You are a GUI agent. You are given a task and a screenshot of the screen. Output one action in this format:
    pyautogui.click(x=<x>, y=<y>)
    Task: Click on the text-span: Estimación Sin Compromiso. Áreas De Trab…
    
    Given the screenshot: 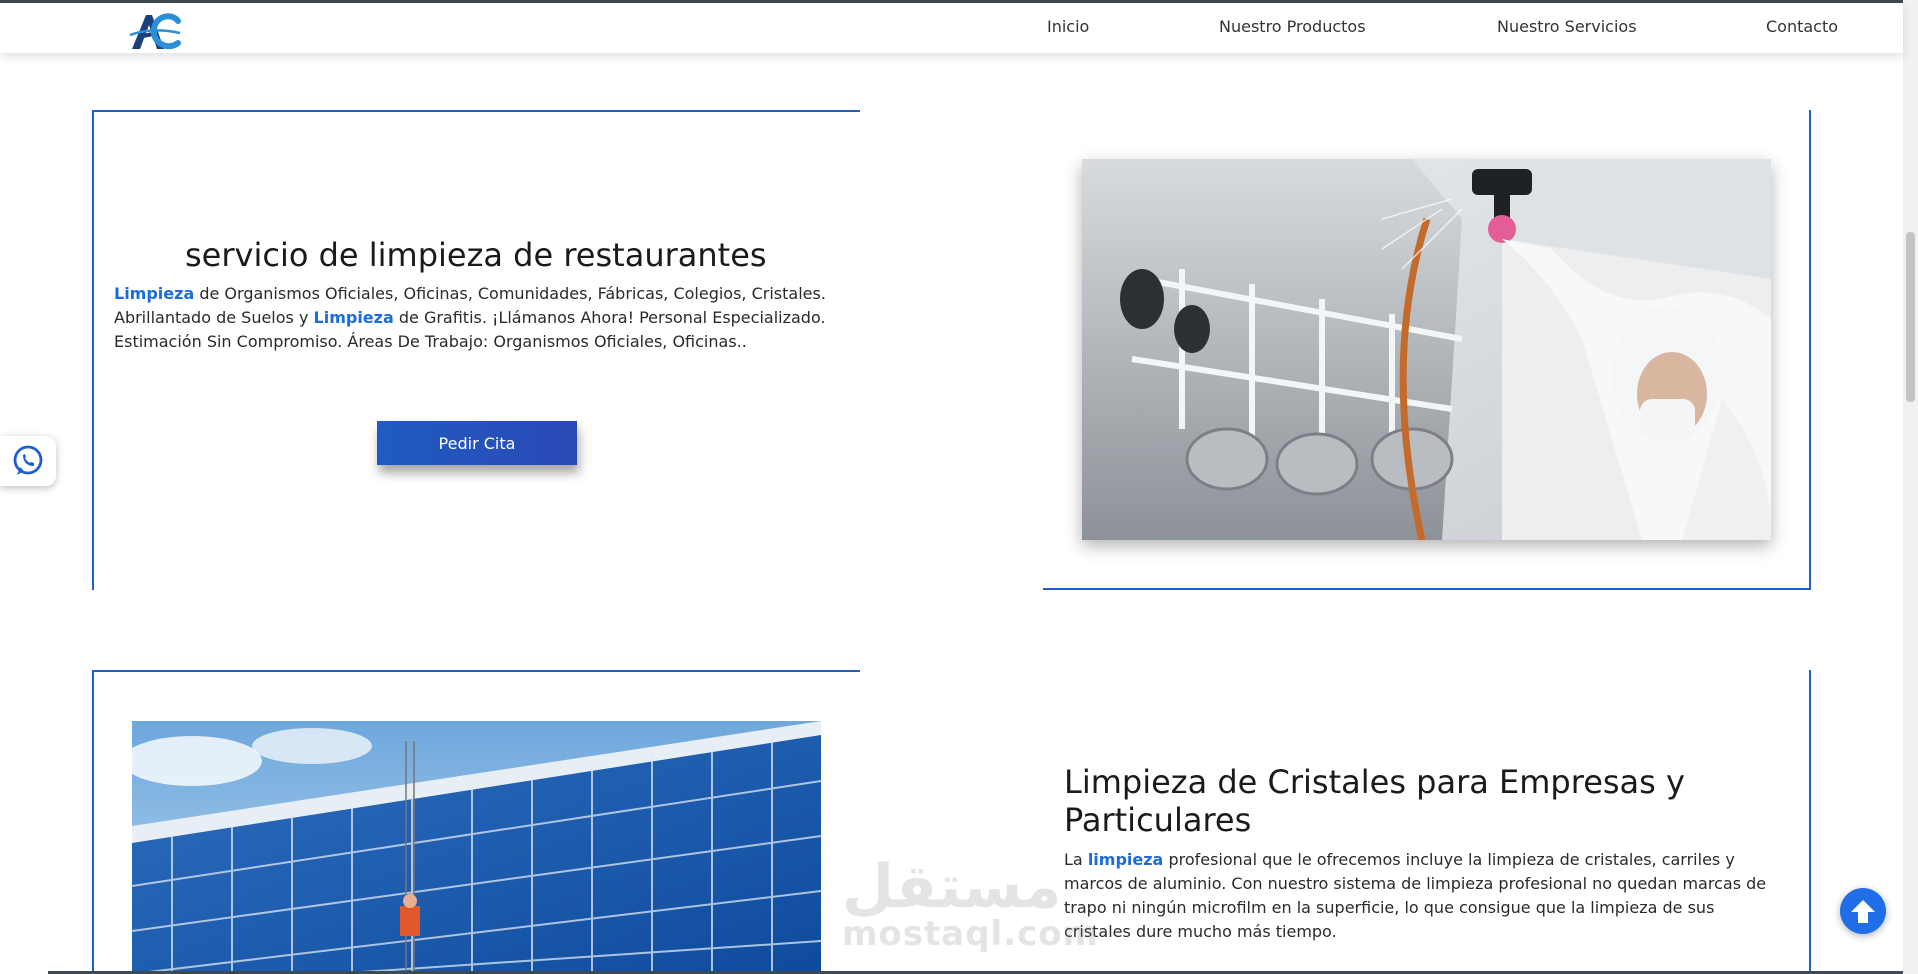 What is the action you would take?
    pyautogui.click(x=430, y=341)
    